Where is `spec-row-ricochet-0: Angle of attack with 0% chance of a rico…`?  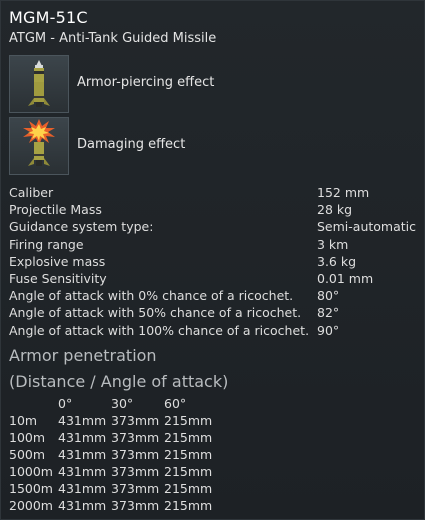
spec-row-ricochet-0: Angle of attack with 0% chance of a rico… is located at coordinates (214, 295).